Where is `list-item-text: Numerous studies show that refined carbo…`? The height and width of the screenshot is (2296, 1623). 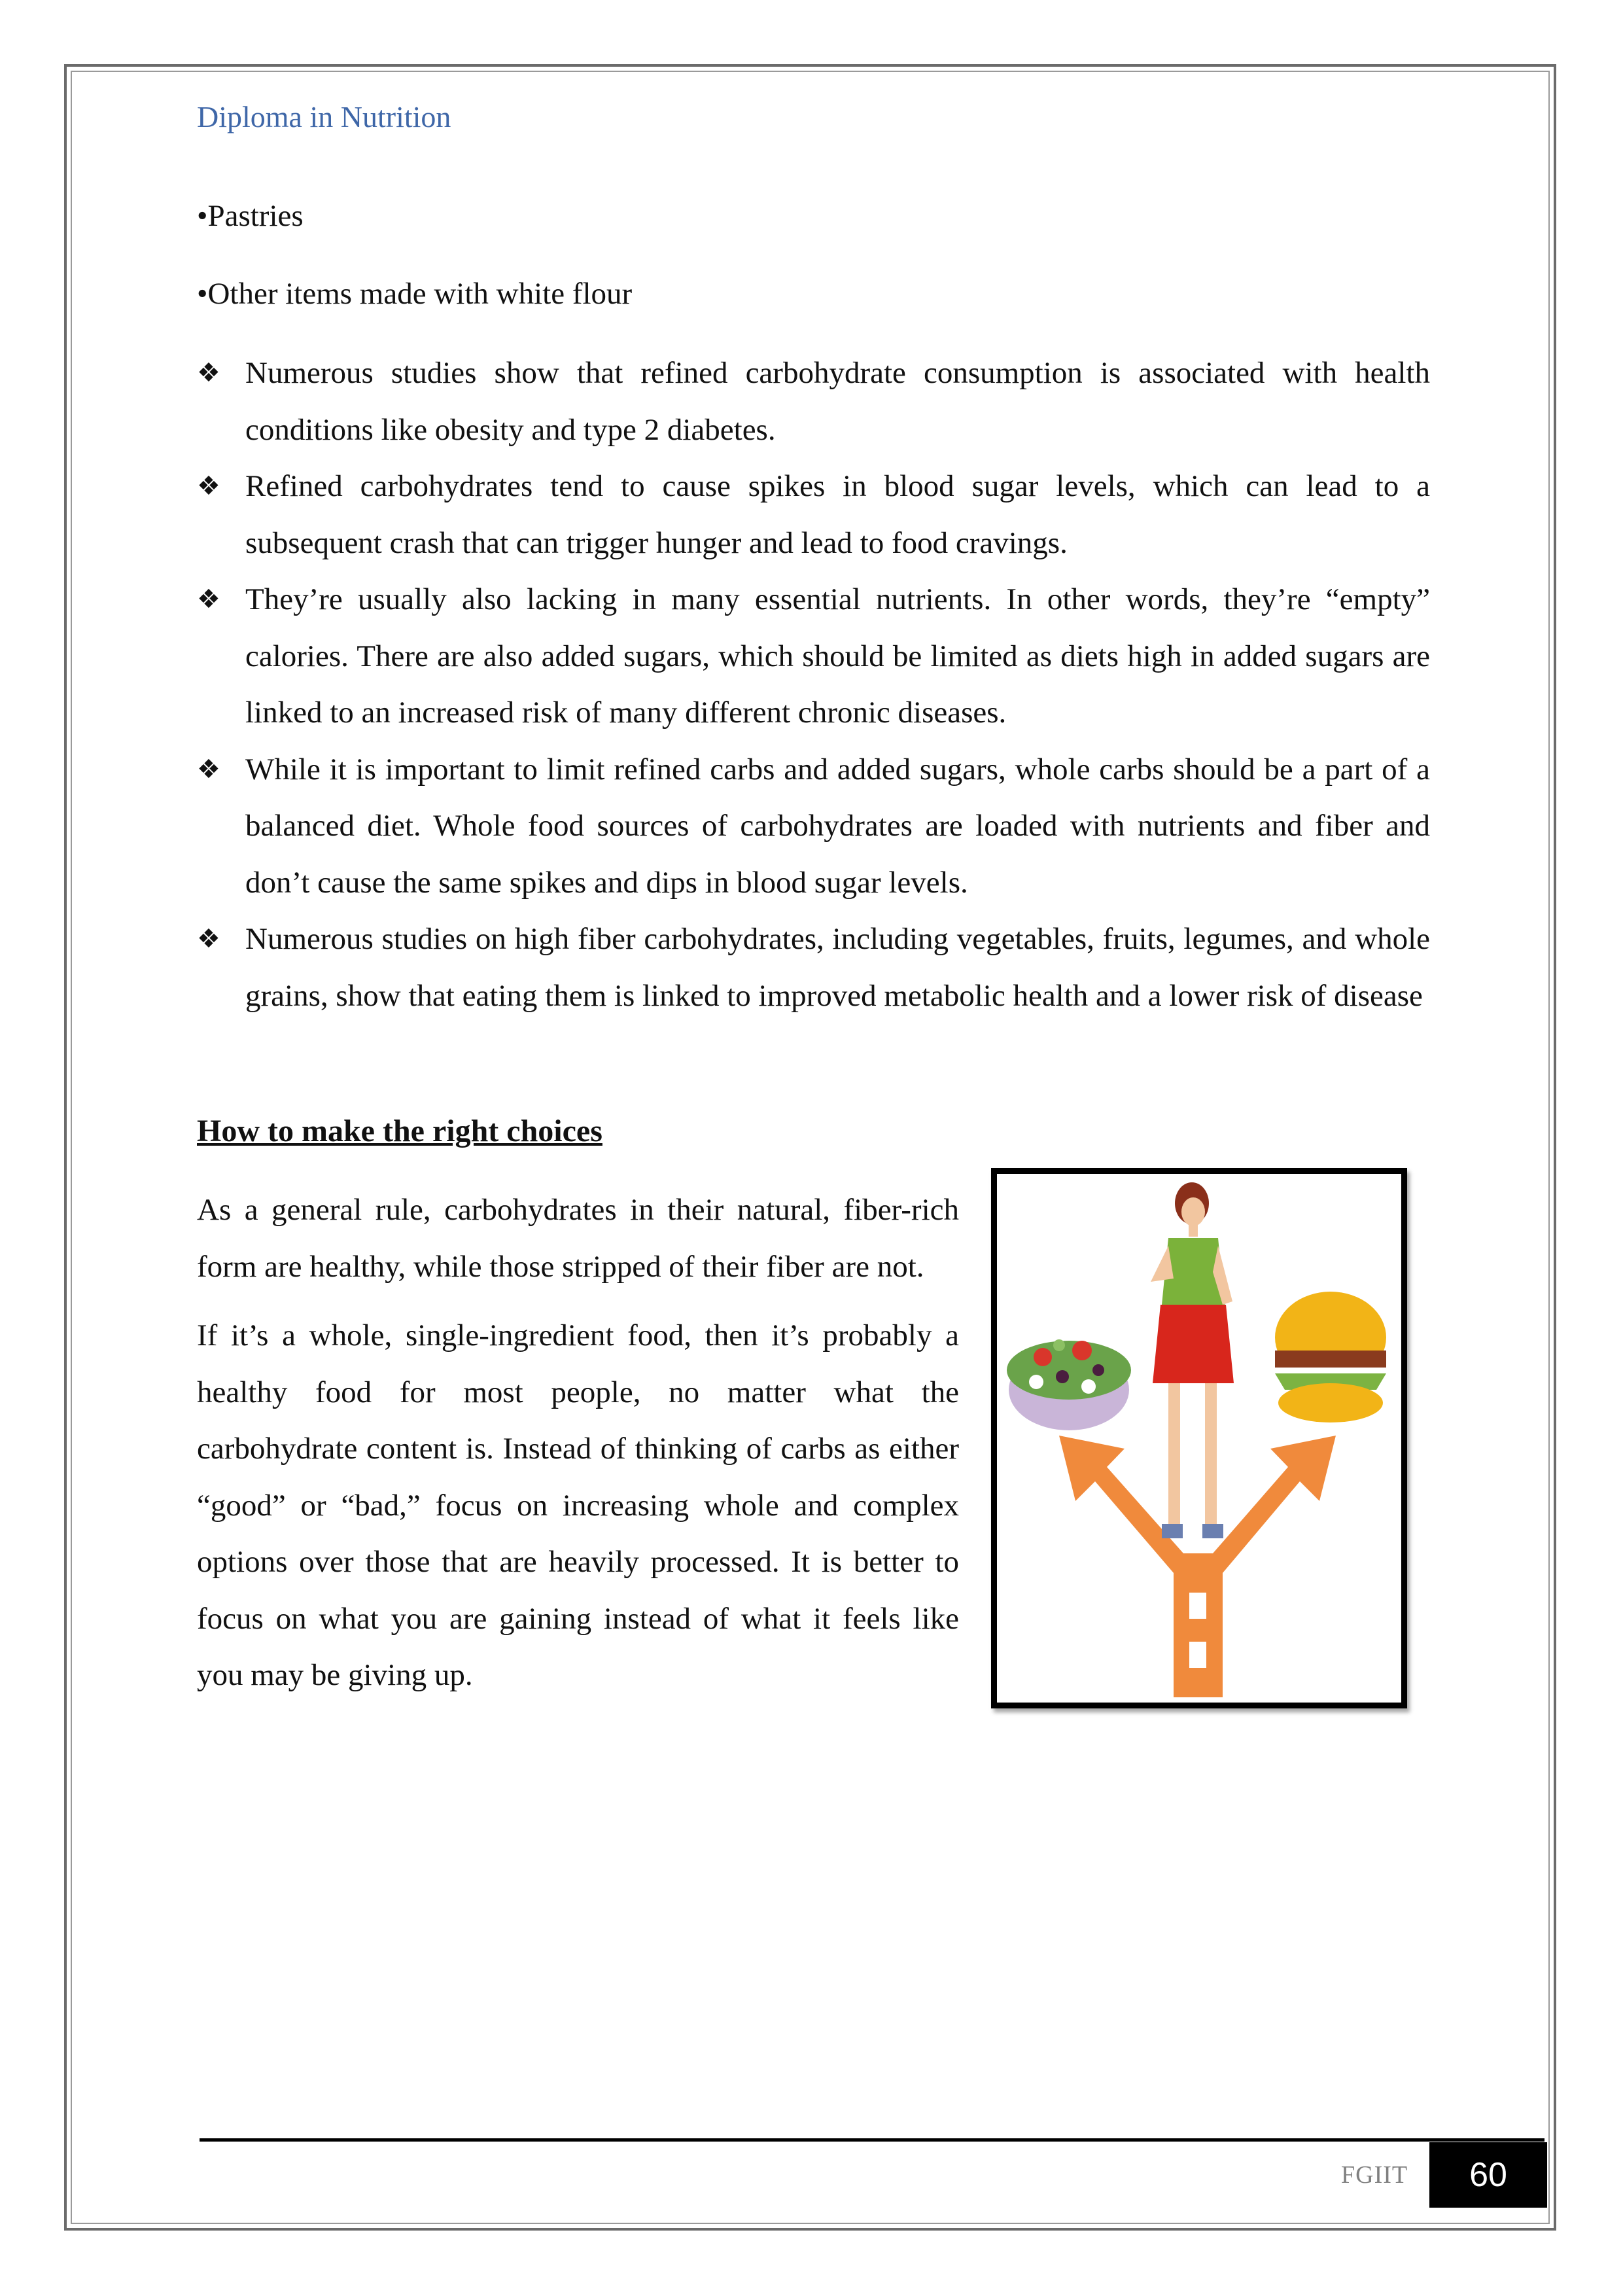 list-item-text: Numerous studies show that refined carbo… is located at coordinates (838, 401).